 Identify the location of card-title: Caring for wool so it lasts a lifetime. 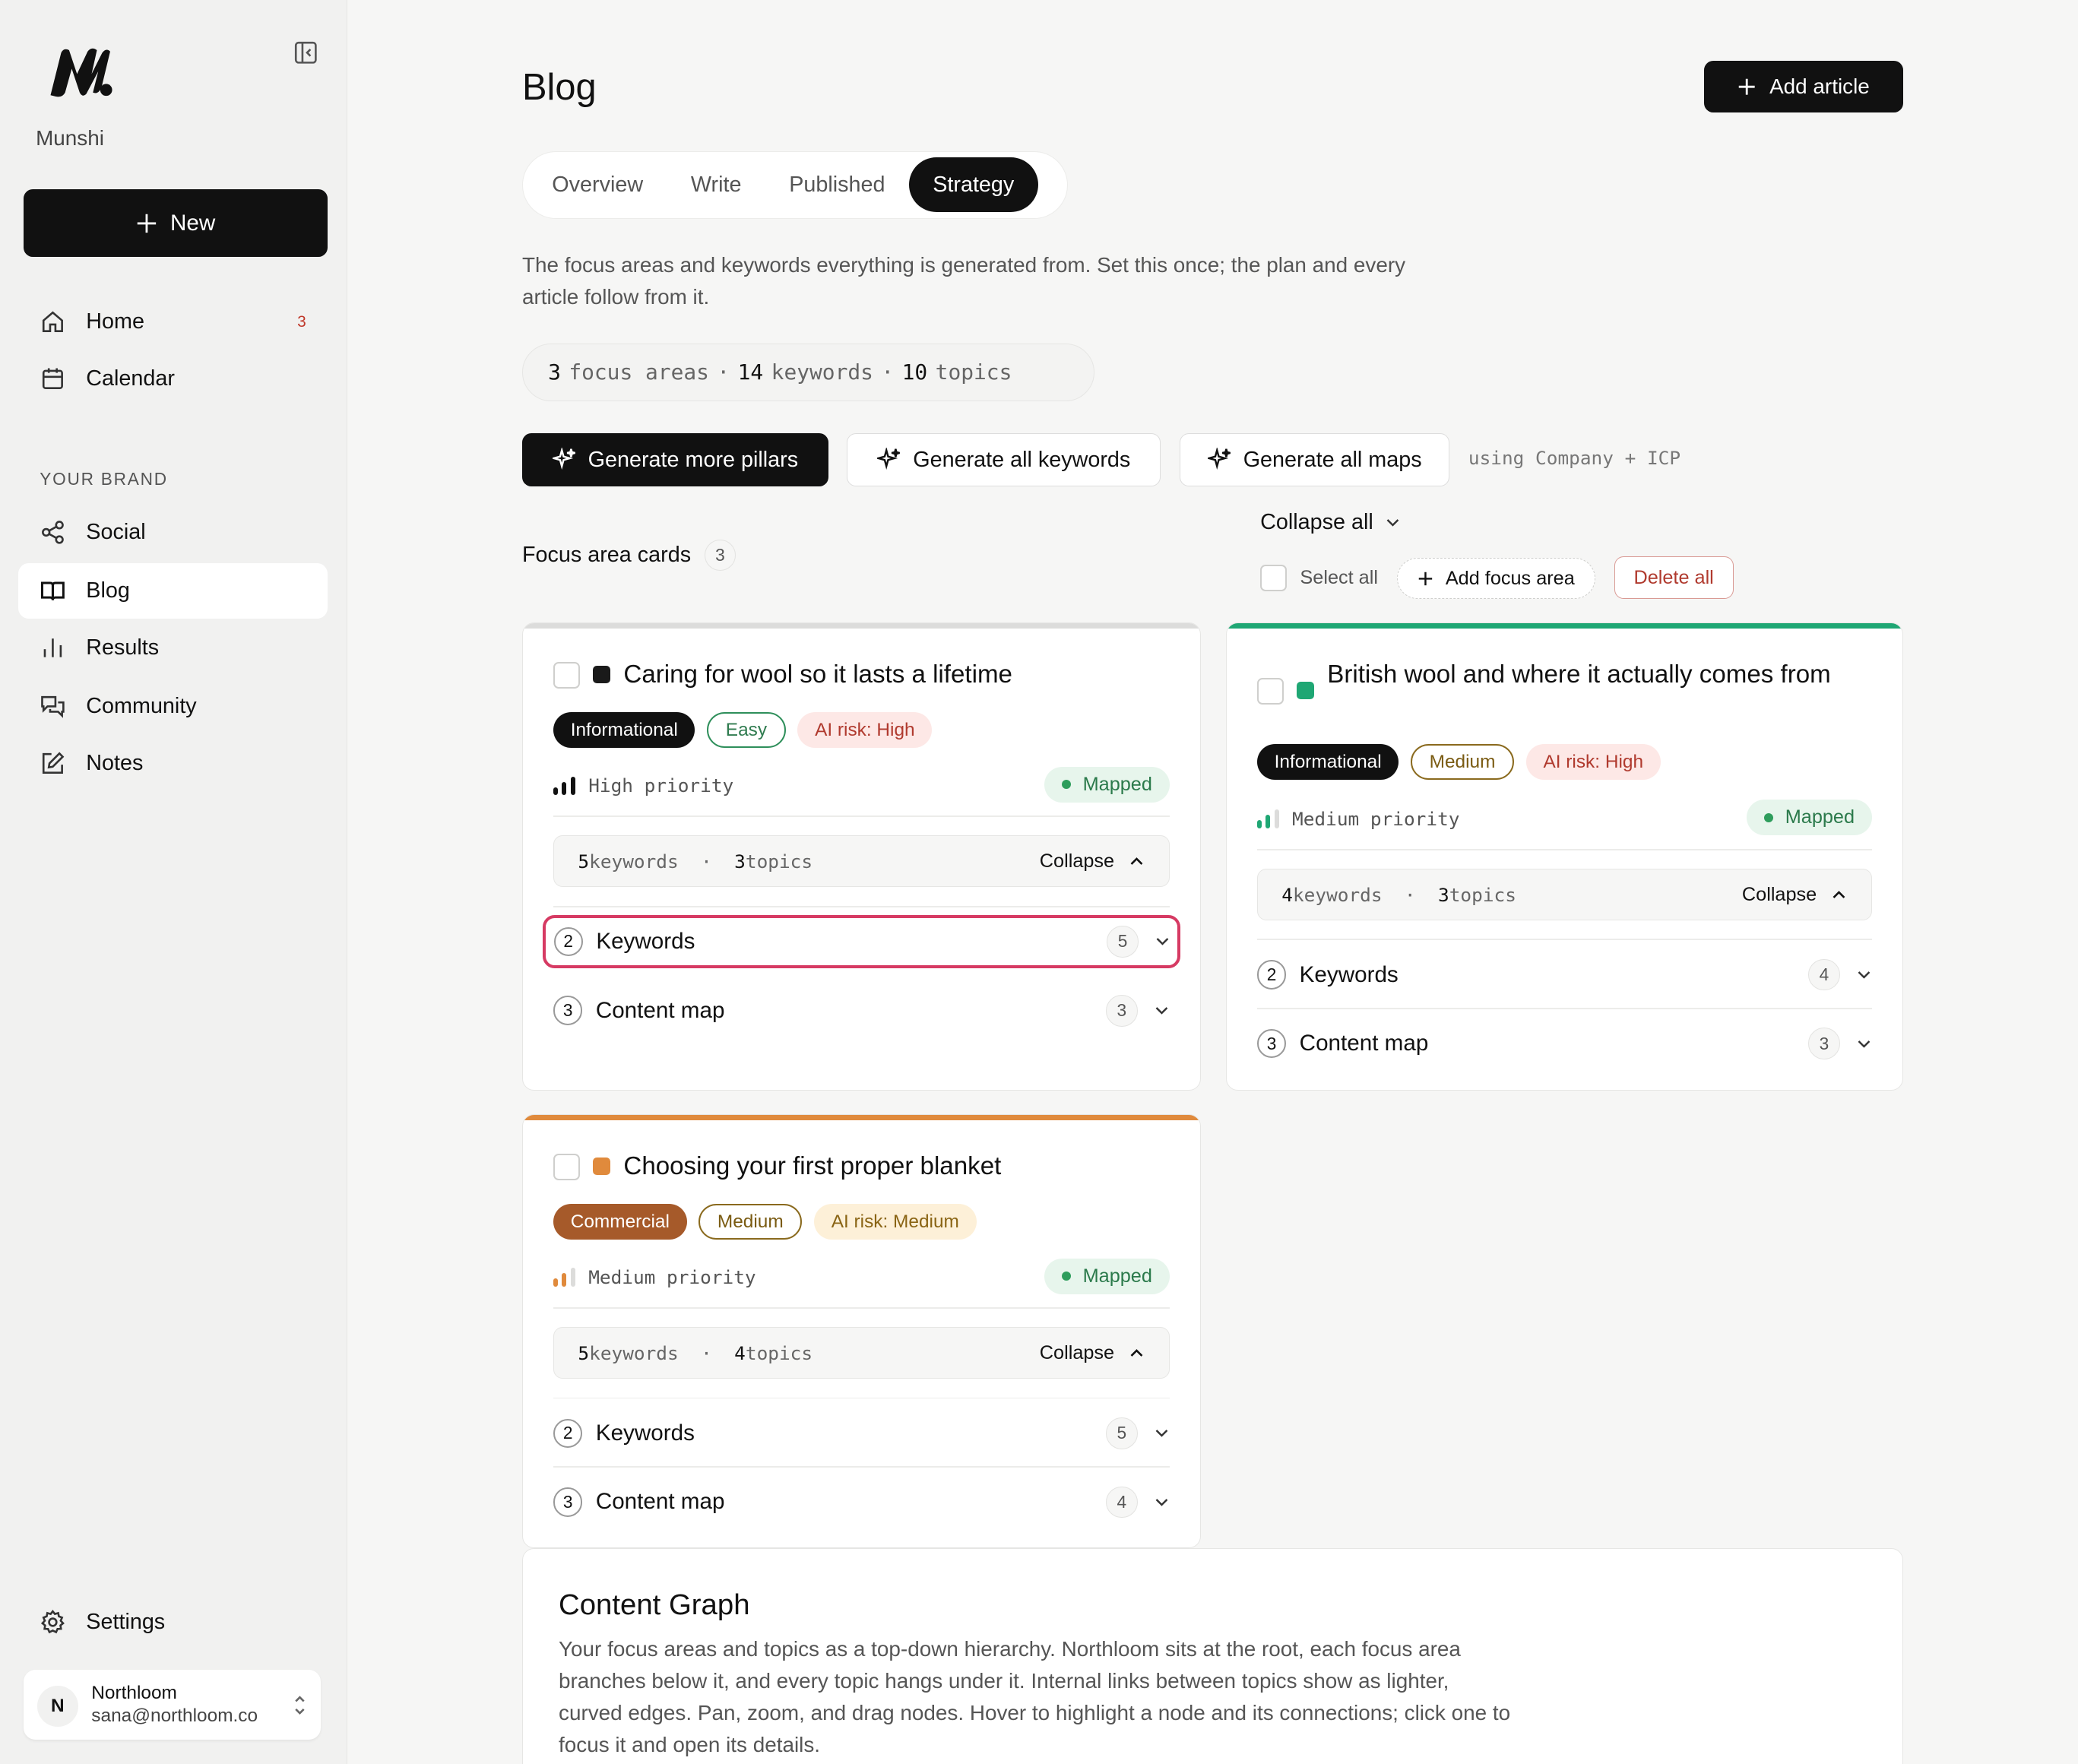
(817, 674).